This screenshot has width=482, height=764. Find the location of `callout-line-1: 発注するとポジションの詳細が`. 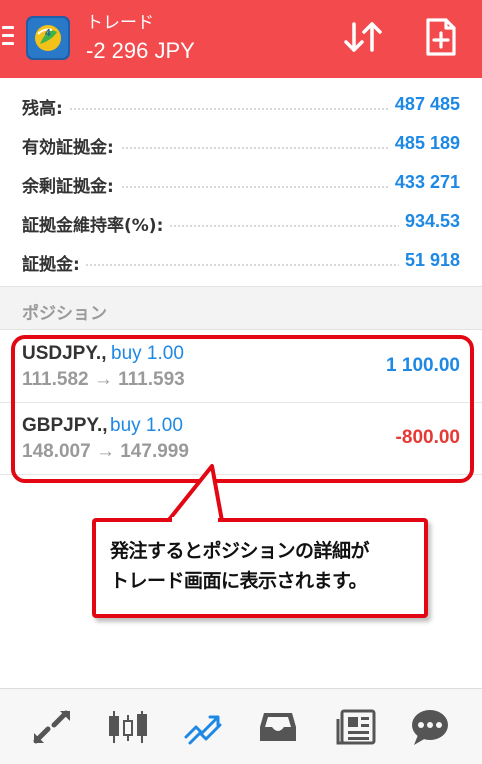

callout-line-1: 発注するとポジションの詳細が is located at coordinates (240, 551).